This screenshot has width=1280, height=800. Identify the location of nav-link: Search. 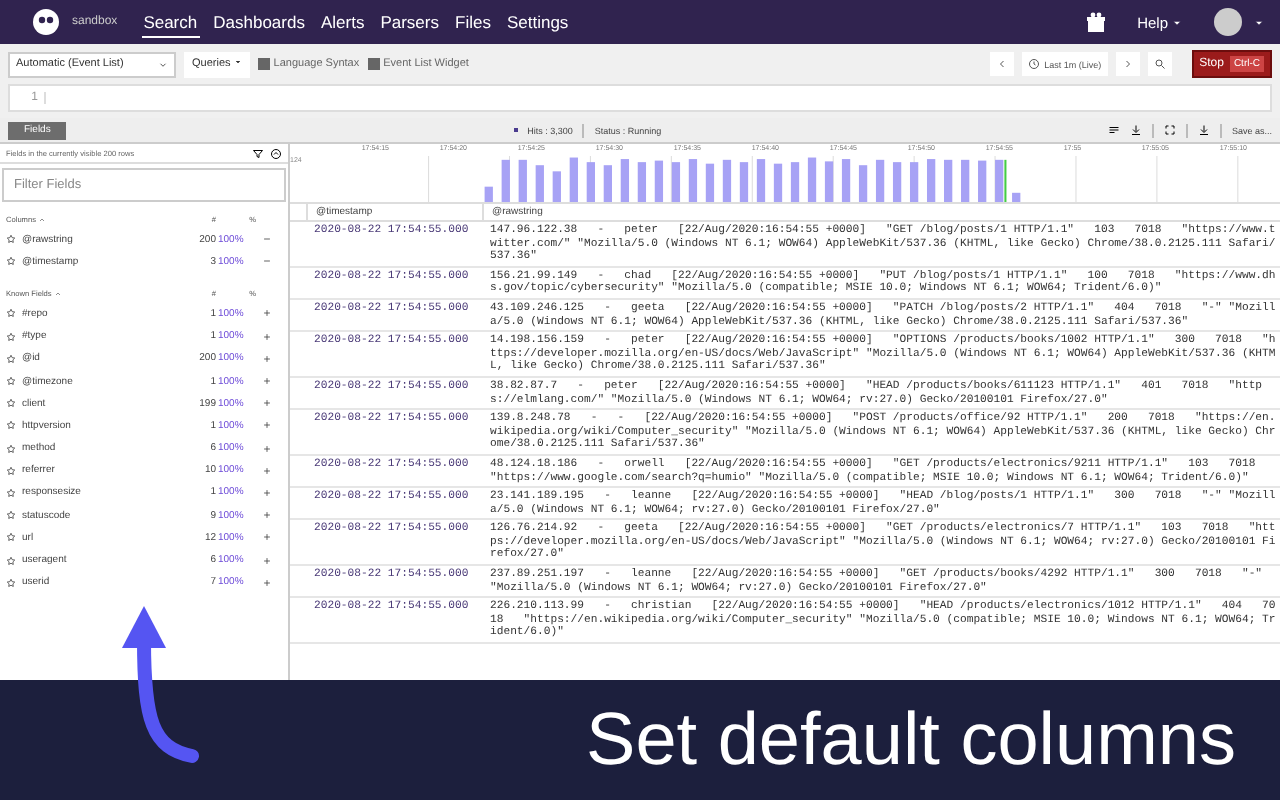
(170, 22).